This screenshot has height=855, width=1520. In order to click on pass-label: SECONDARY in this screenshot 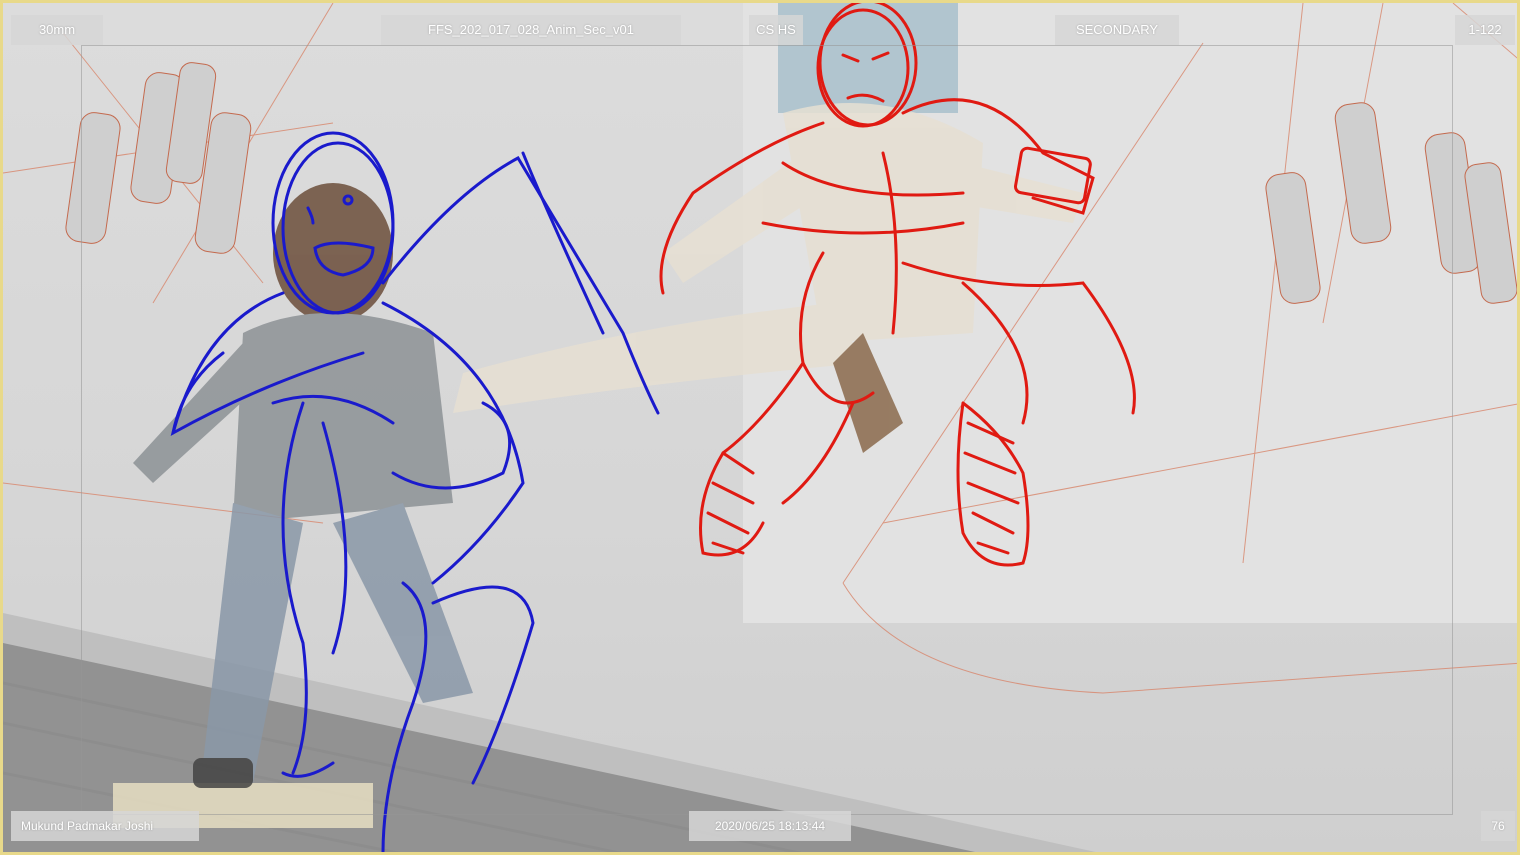, I will do `click(1117, 30)`.